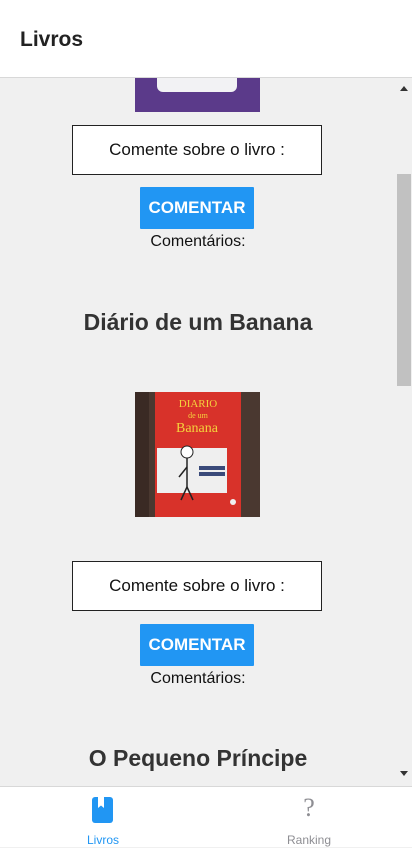  What do you see at coordinates (102, 840) in the screenshot?
I see `tab-label: Livros` at bounding box center [102, 840].